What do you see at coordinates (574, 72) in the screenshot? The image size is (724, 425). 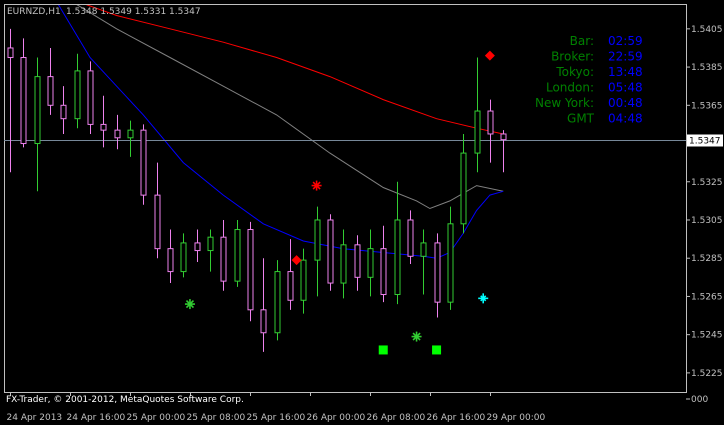 I see `clock-label: Tokyo:` at bounding box center [574, 72].